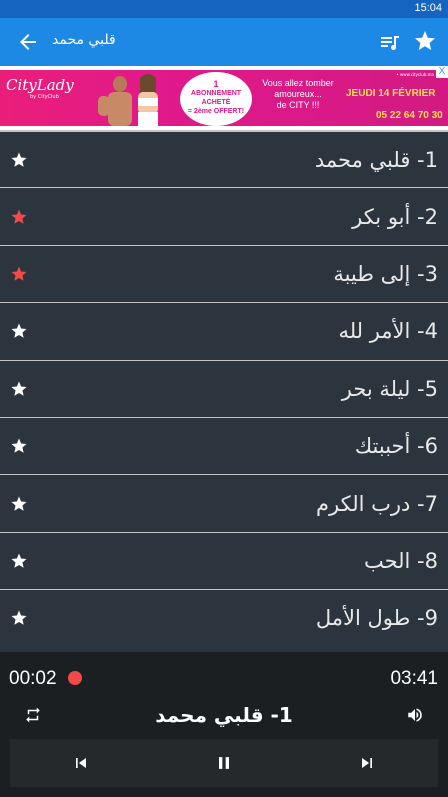  What do you see at coordinates (442, 72) in the screenshot?
I see `ad-close-icon: X` at bounding box center [442, 72].